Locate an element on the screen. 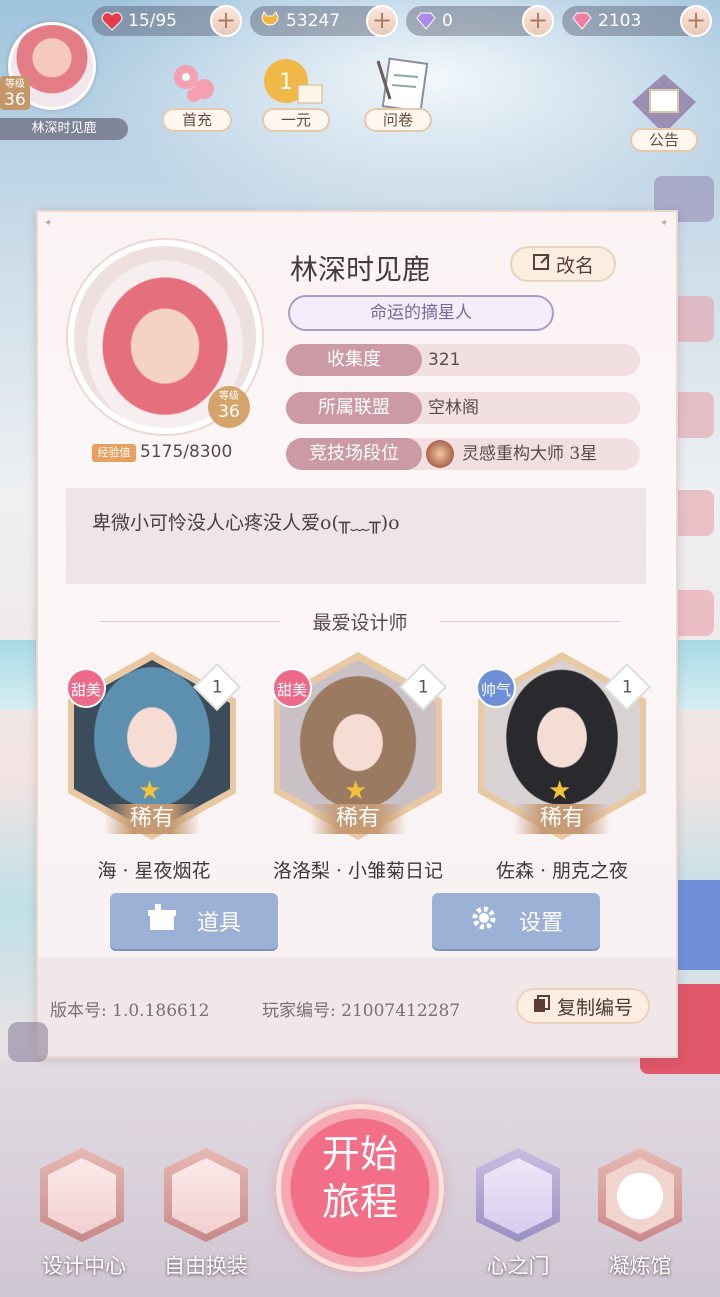 The image size is (720, 1297). stat-value: 空林阁 is located at coordinates (453, 408).